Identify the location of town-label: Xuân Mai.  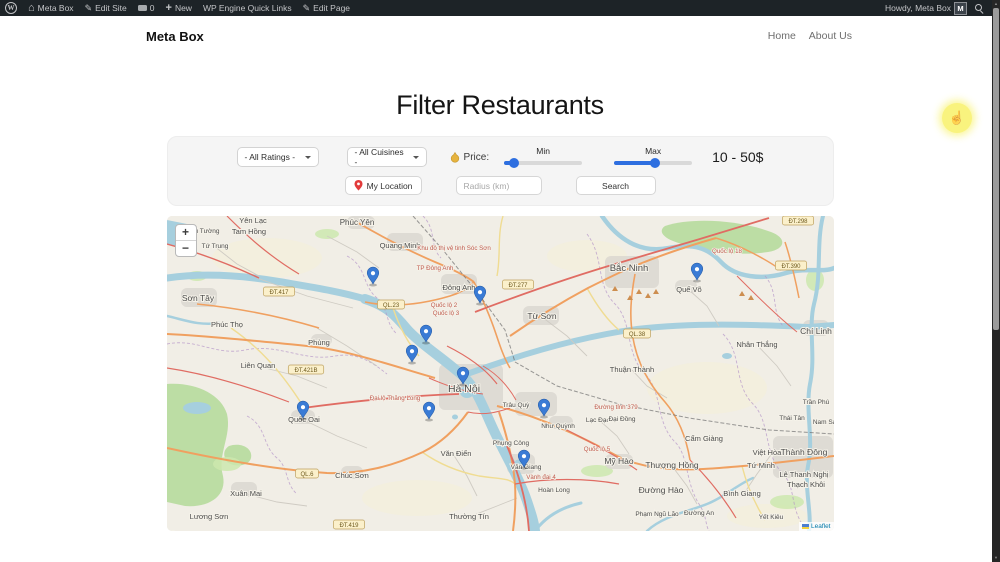
(246, 493).